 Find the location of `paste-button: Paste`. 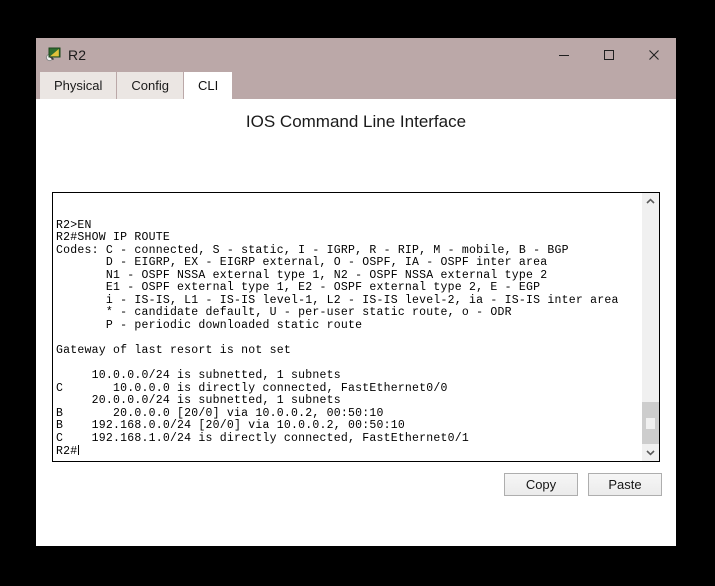

paste-button: Paste is located at coordinates (625, 484).